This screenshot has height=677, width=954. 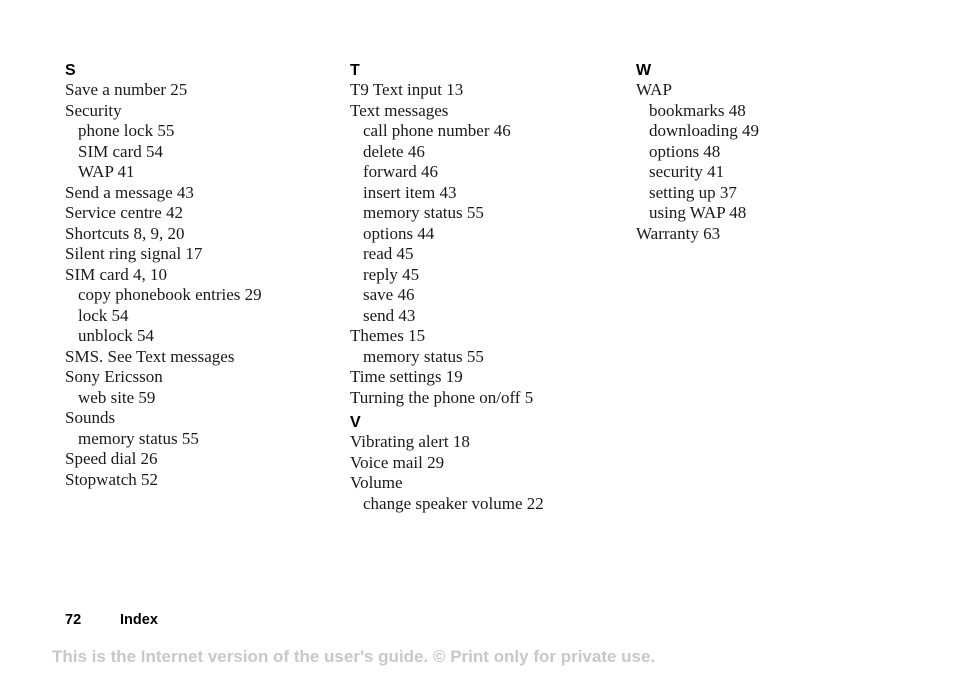 I want to click on index-entry: Themes 15, so click(x=388, y=335).